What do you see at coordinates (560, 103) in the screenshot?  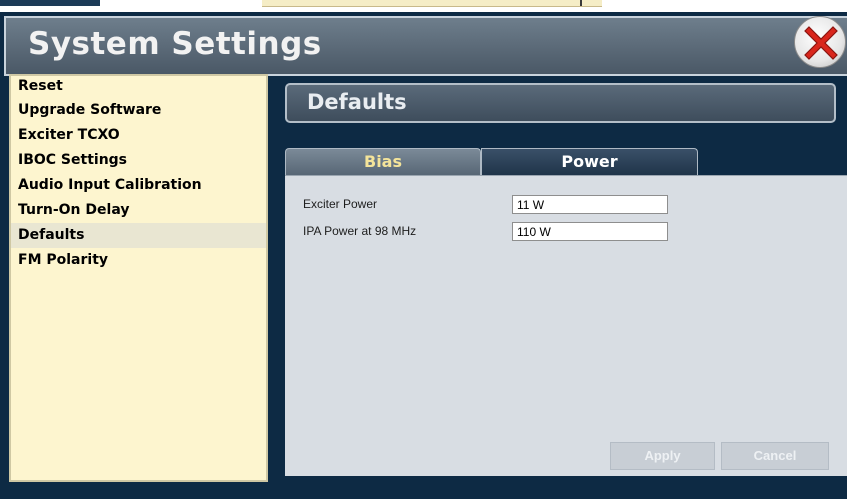 I see `panel-title-bar: Defaults` at bounding box center [560, 103].